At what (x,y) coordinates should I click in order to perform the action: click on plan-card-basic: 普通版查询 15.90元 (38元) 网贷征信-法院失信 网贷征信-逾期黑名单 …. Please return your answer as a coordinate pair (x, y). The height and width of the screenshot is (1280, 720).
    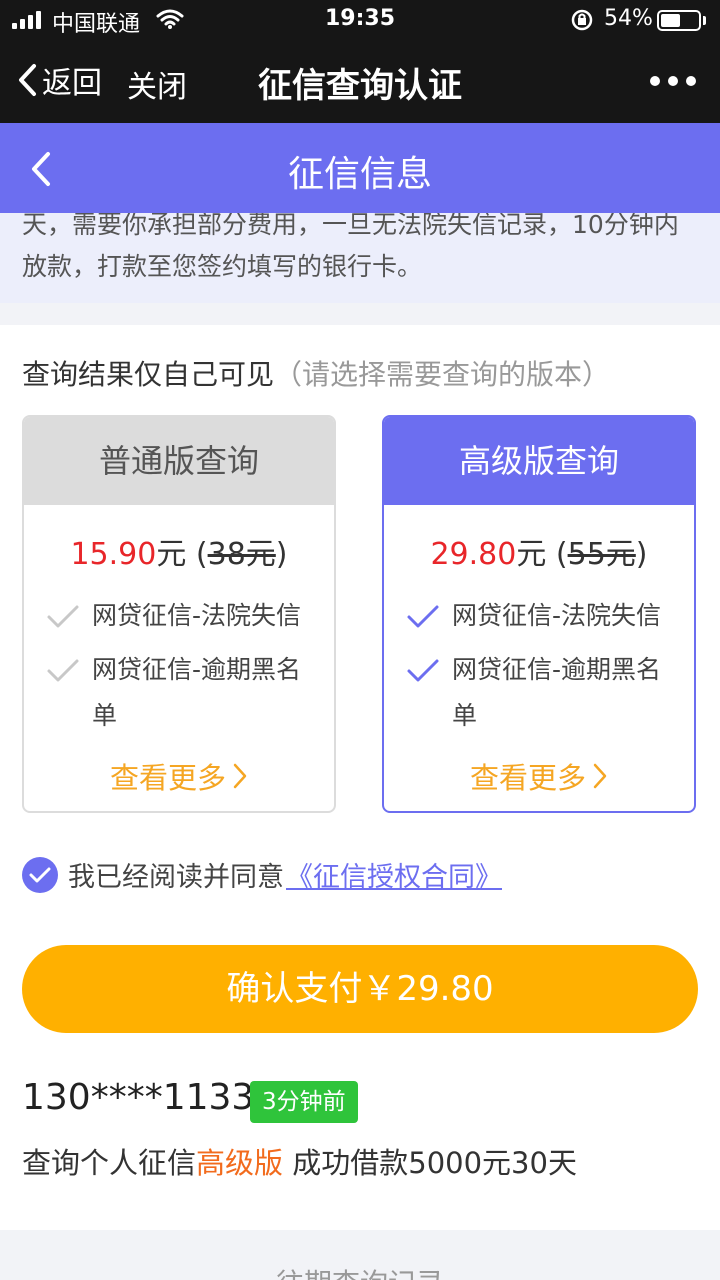
    Looking at the image, I should click on (179, 614).